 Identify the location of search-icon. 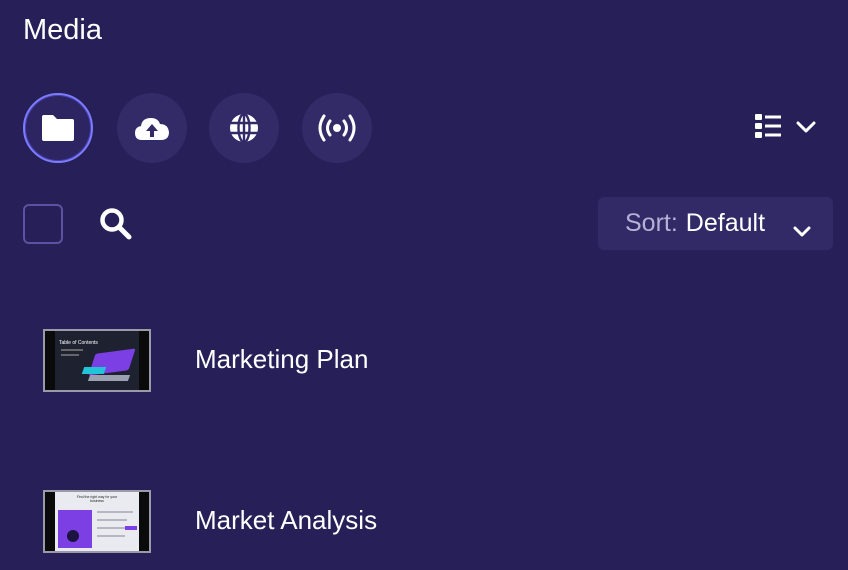
(116, 226).